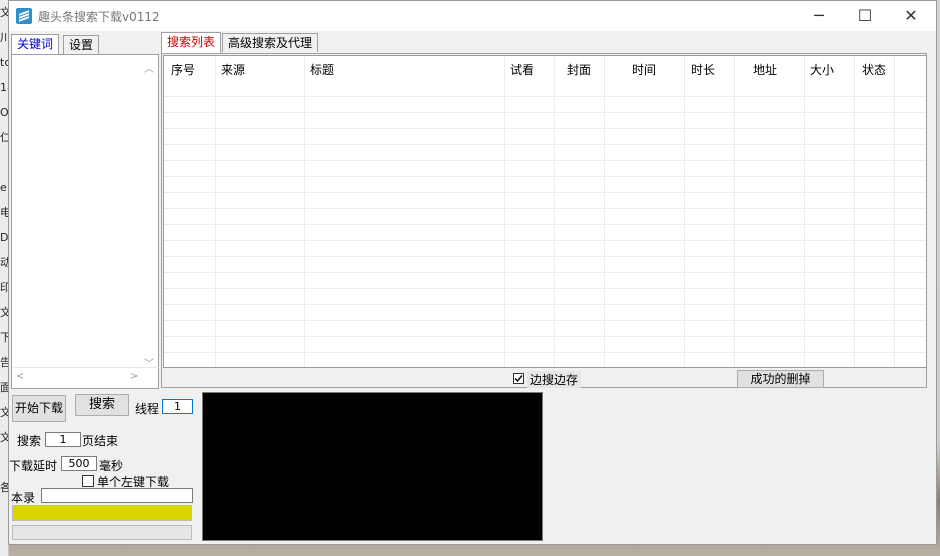 This screenshot has width=940, height=556. What do you see at coordinates (86, 367) in the screenshot?
I see `scrollbar-divider` at bounding box center [86, 367].